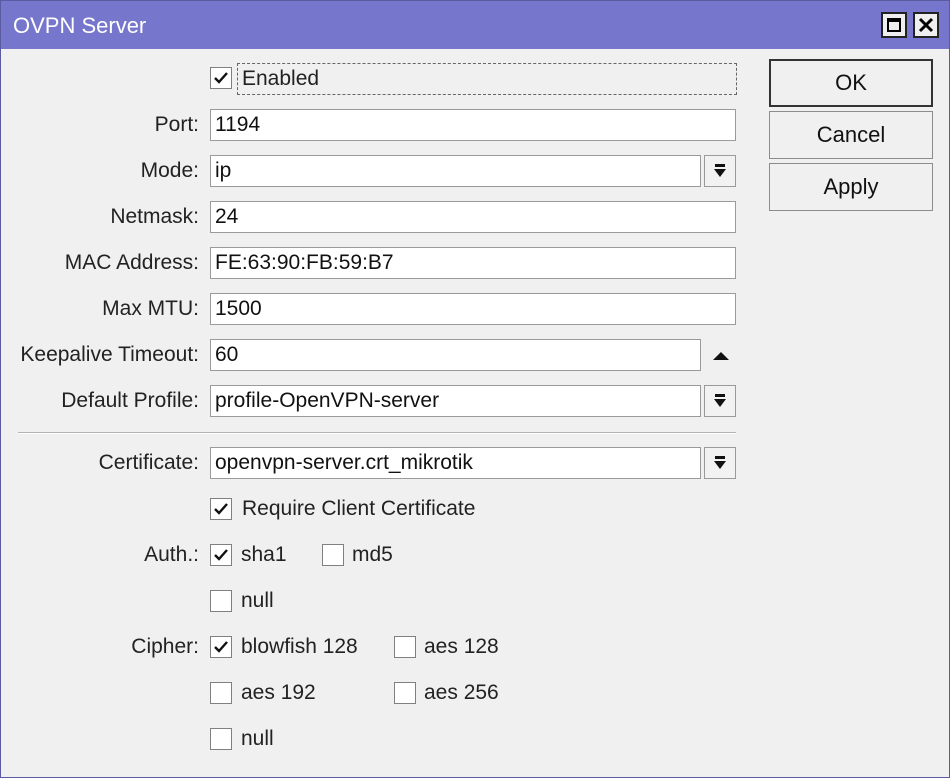 This screenshot has width=950, height=778. What do you see at coordinates (455, 355) in the screenshot?
I see `keepalive-timeout-field: 60` at bounding box center [455, 355].